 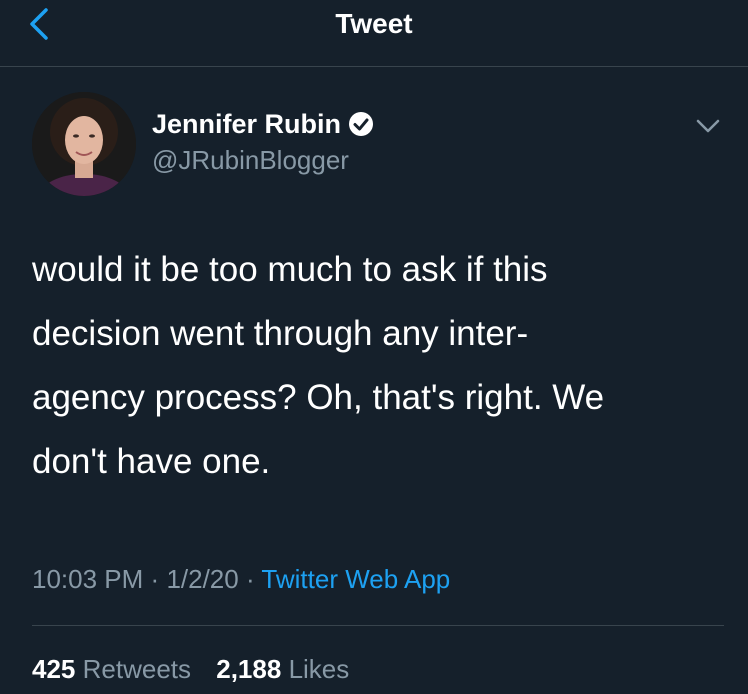 What do you see at coordinates (88, 579) in the screenshot?
I see `tweet-time: 10:03 PM` at bounding box center [88, 579].